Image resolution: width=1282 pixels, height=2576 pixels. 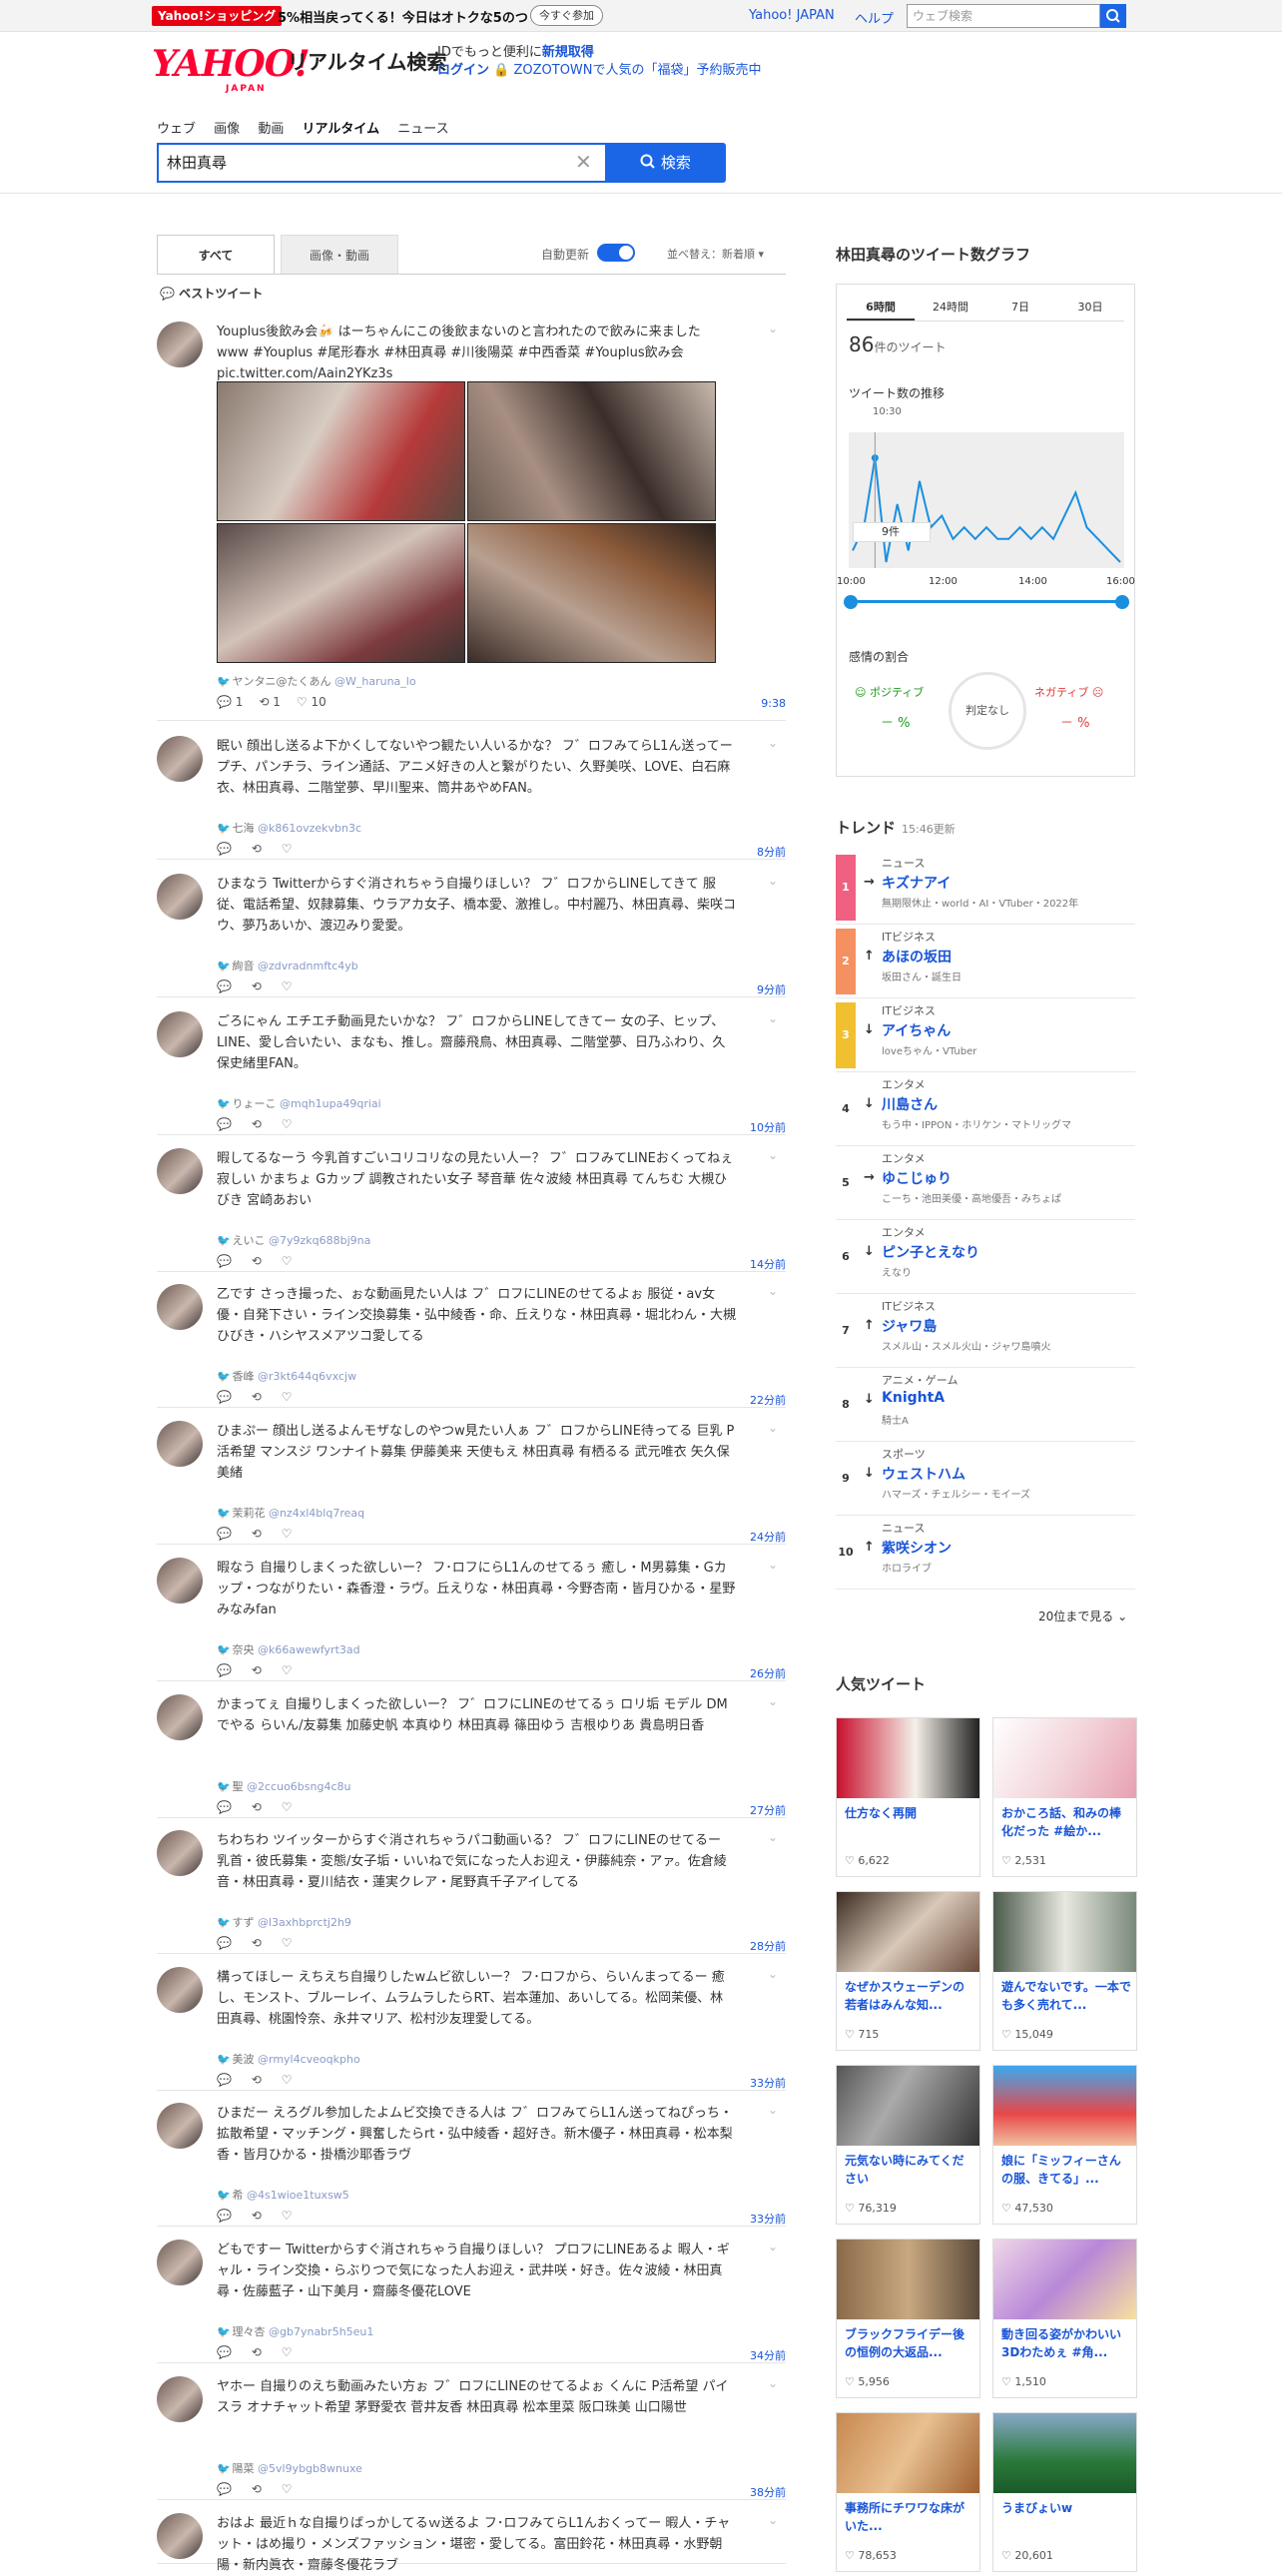 I want to click on trend-item: 7 ITビジネス ↑ ジャワ島 スメル山・スメル火山・ジャワ島噴火, so click(x=985, y=1331).